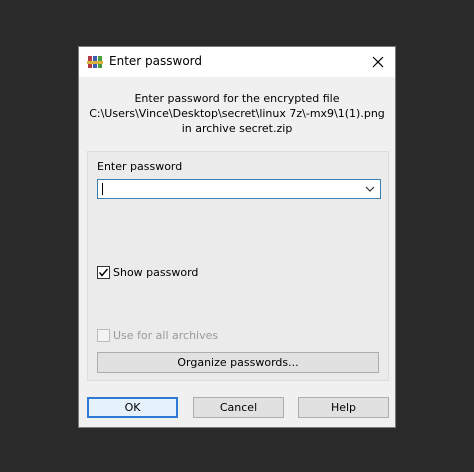  Describe the element at coordinates (140, 166) in the screenshot. I see `password-label: Enter password` at that location.